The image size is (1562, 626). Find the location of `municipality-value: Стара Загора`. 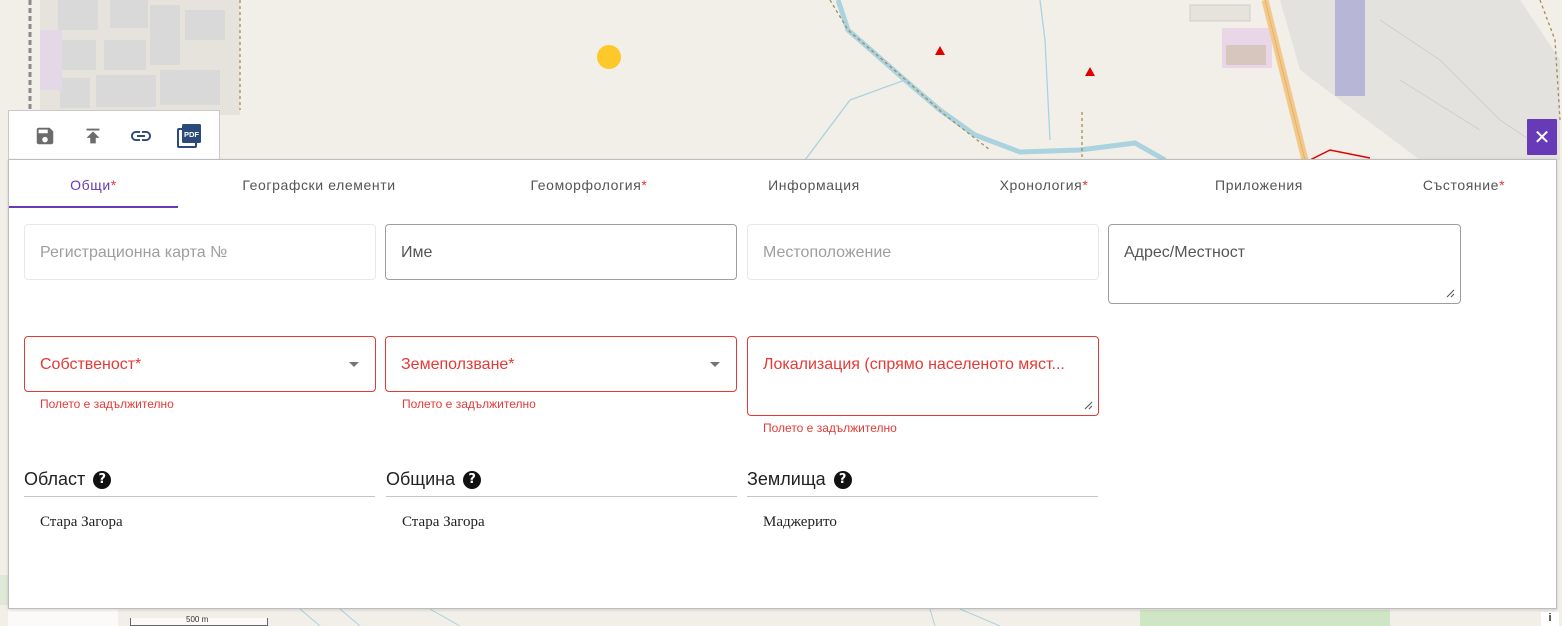

municipality-value: Стара Загора is located at coordinates (443, 522).